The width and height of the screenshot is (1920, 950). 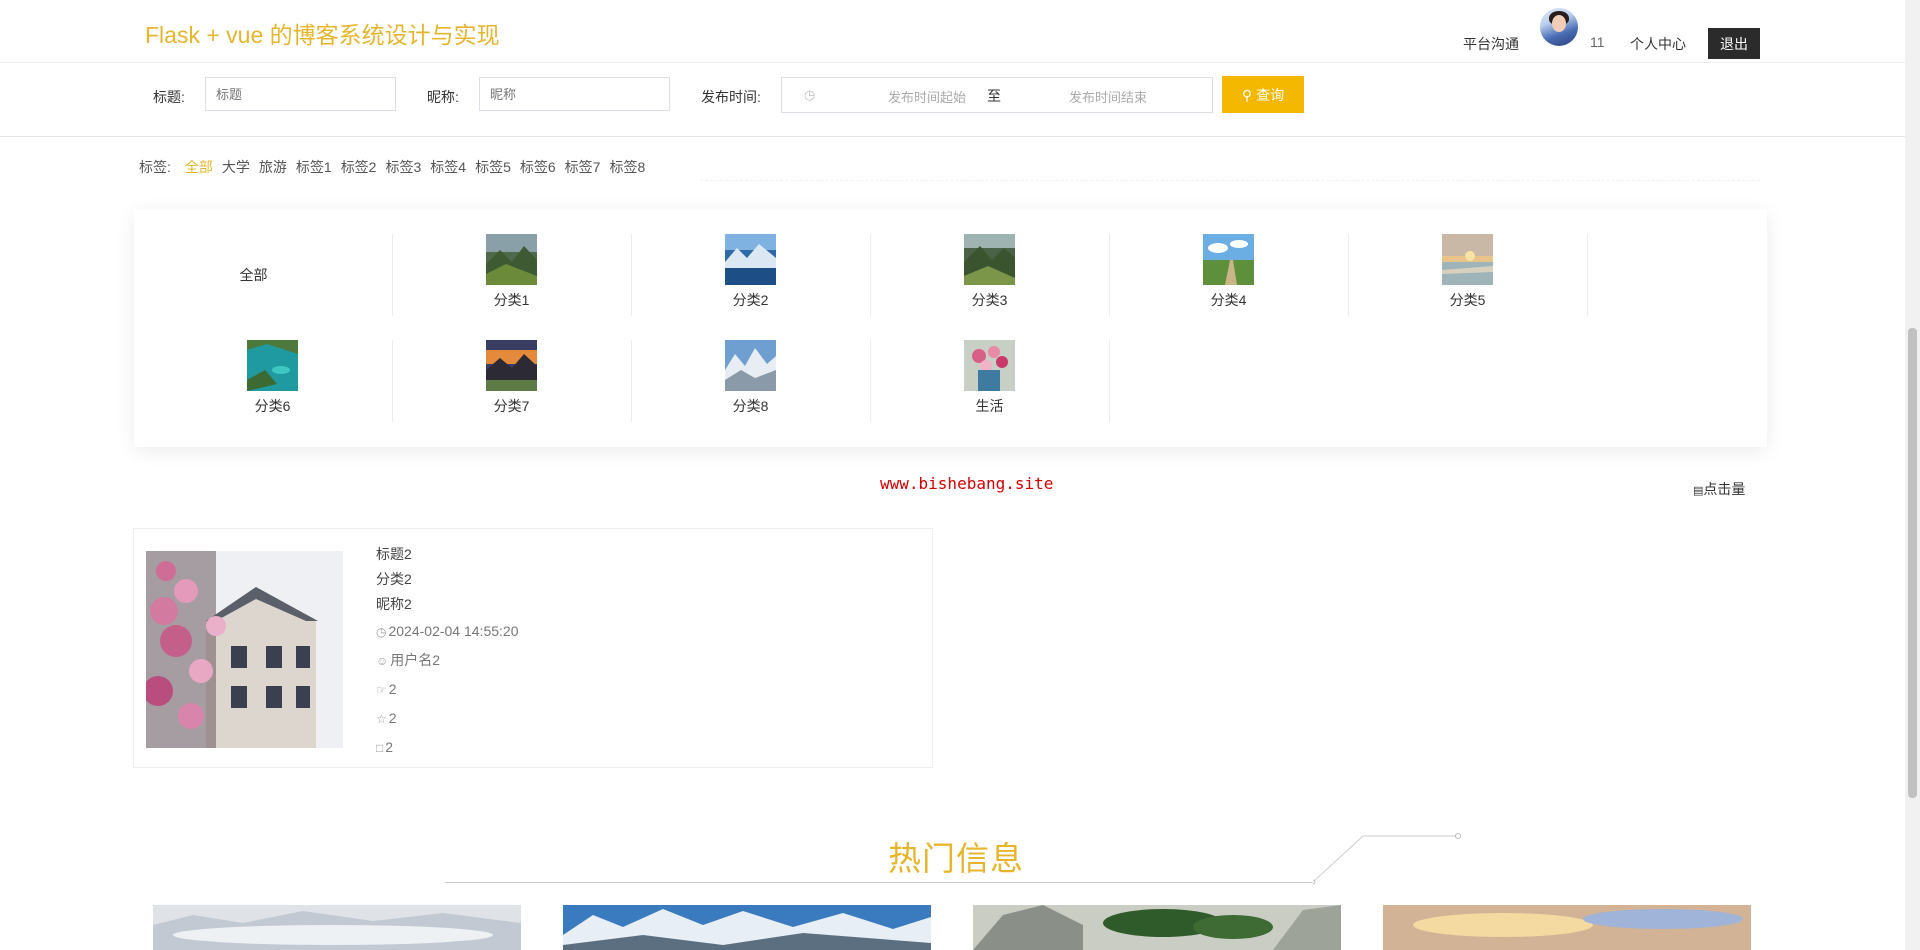 I want to click on star-icon: ☆, so click(x=381, y=719).